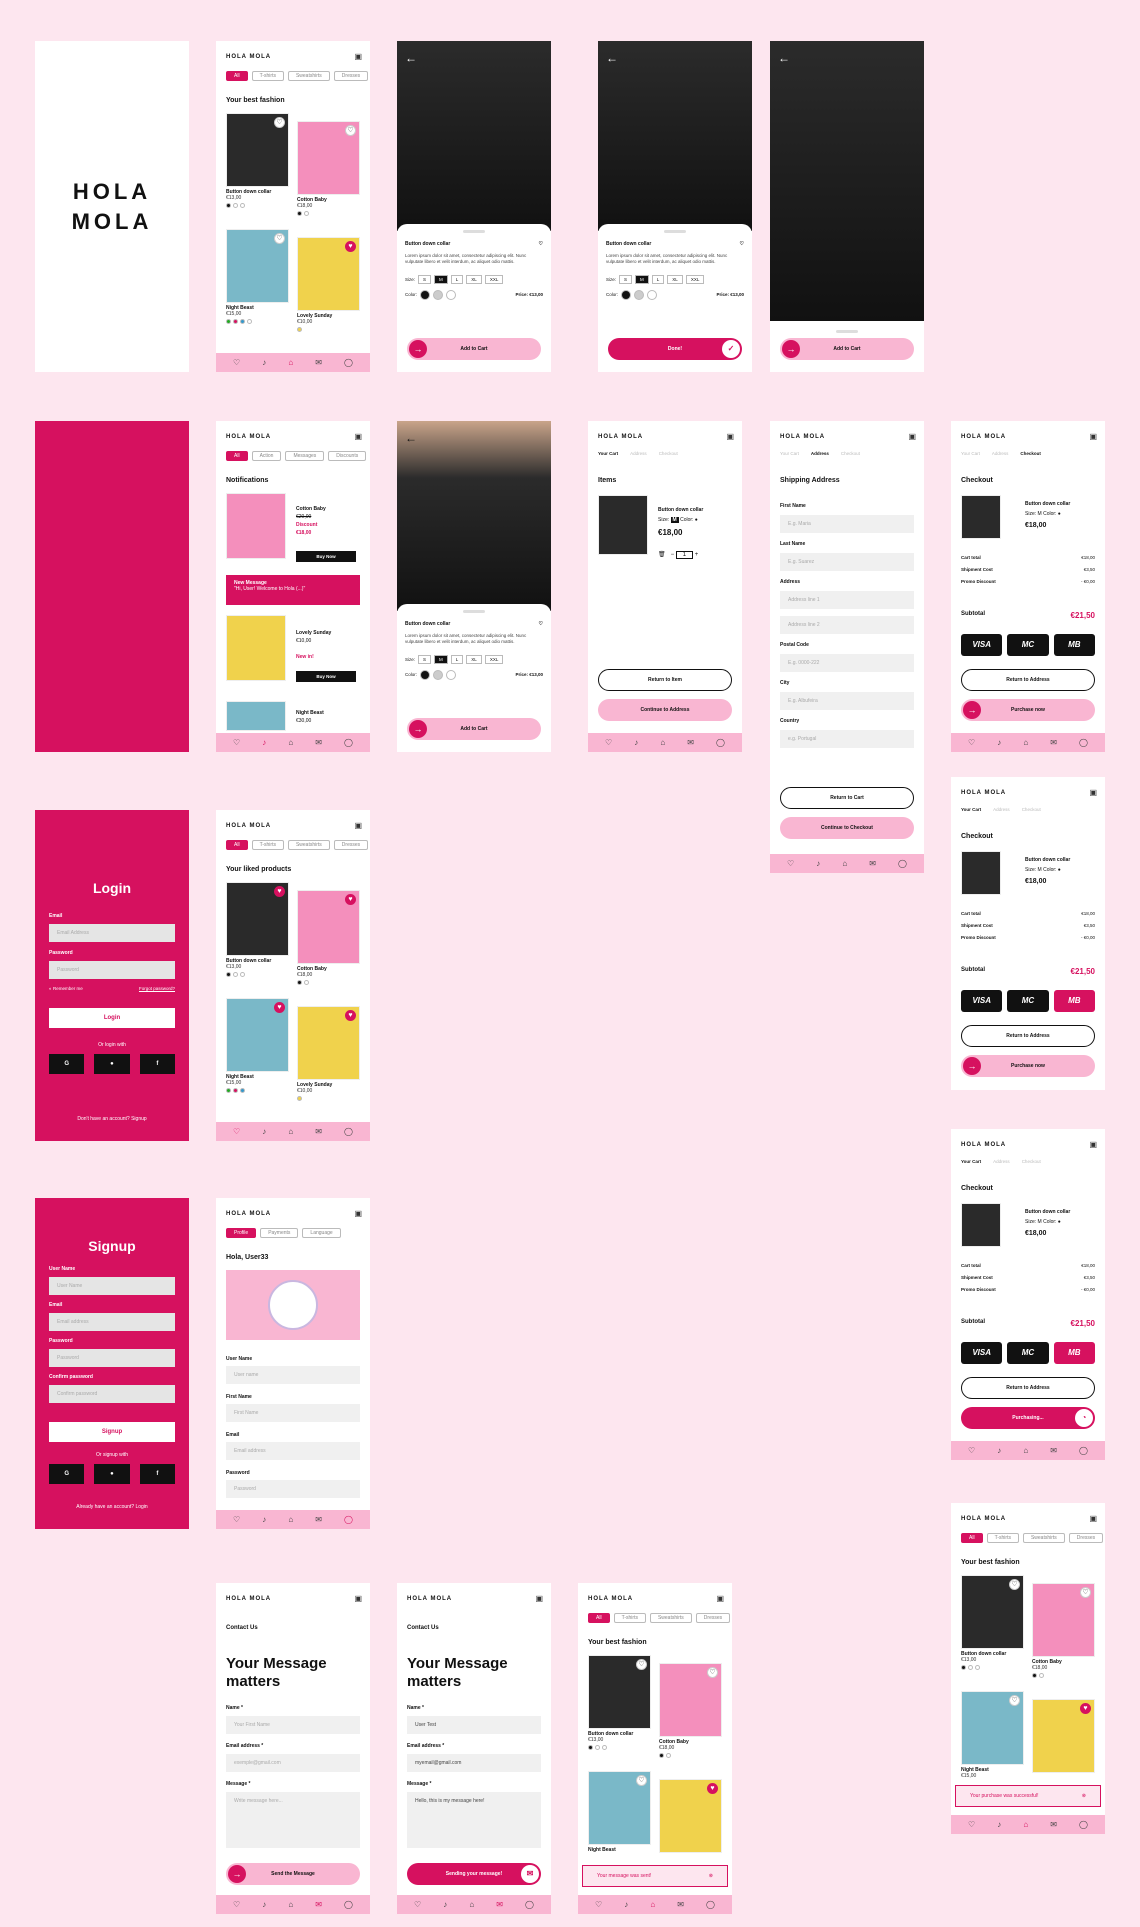 This screenshot has width=1140, height=1927. What do you see at coordinates (308, 76) in the screenshot?
I see `tab-sweatshirts: Sweatshirts` at bounding box center [308, 76].